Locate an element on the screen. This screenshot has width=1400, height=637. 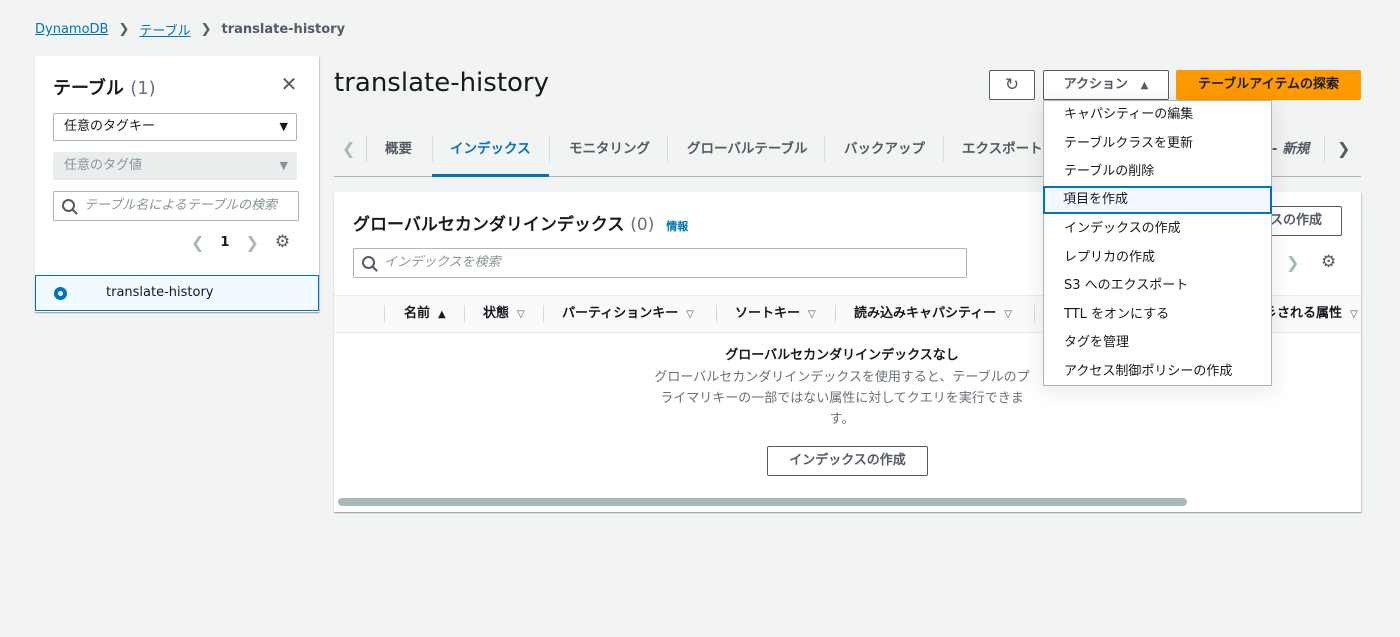
col-partition-key-label: パーティションキー is located at coordinates (620, 313).